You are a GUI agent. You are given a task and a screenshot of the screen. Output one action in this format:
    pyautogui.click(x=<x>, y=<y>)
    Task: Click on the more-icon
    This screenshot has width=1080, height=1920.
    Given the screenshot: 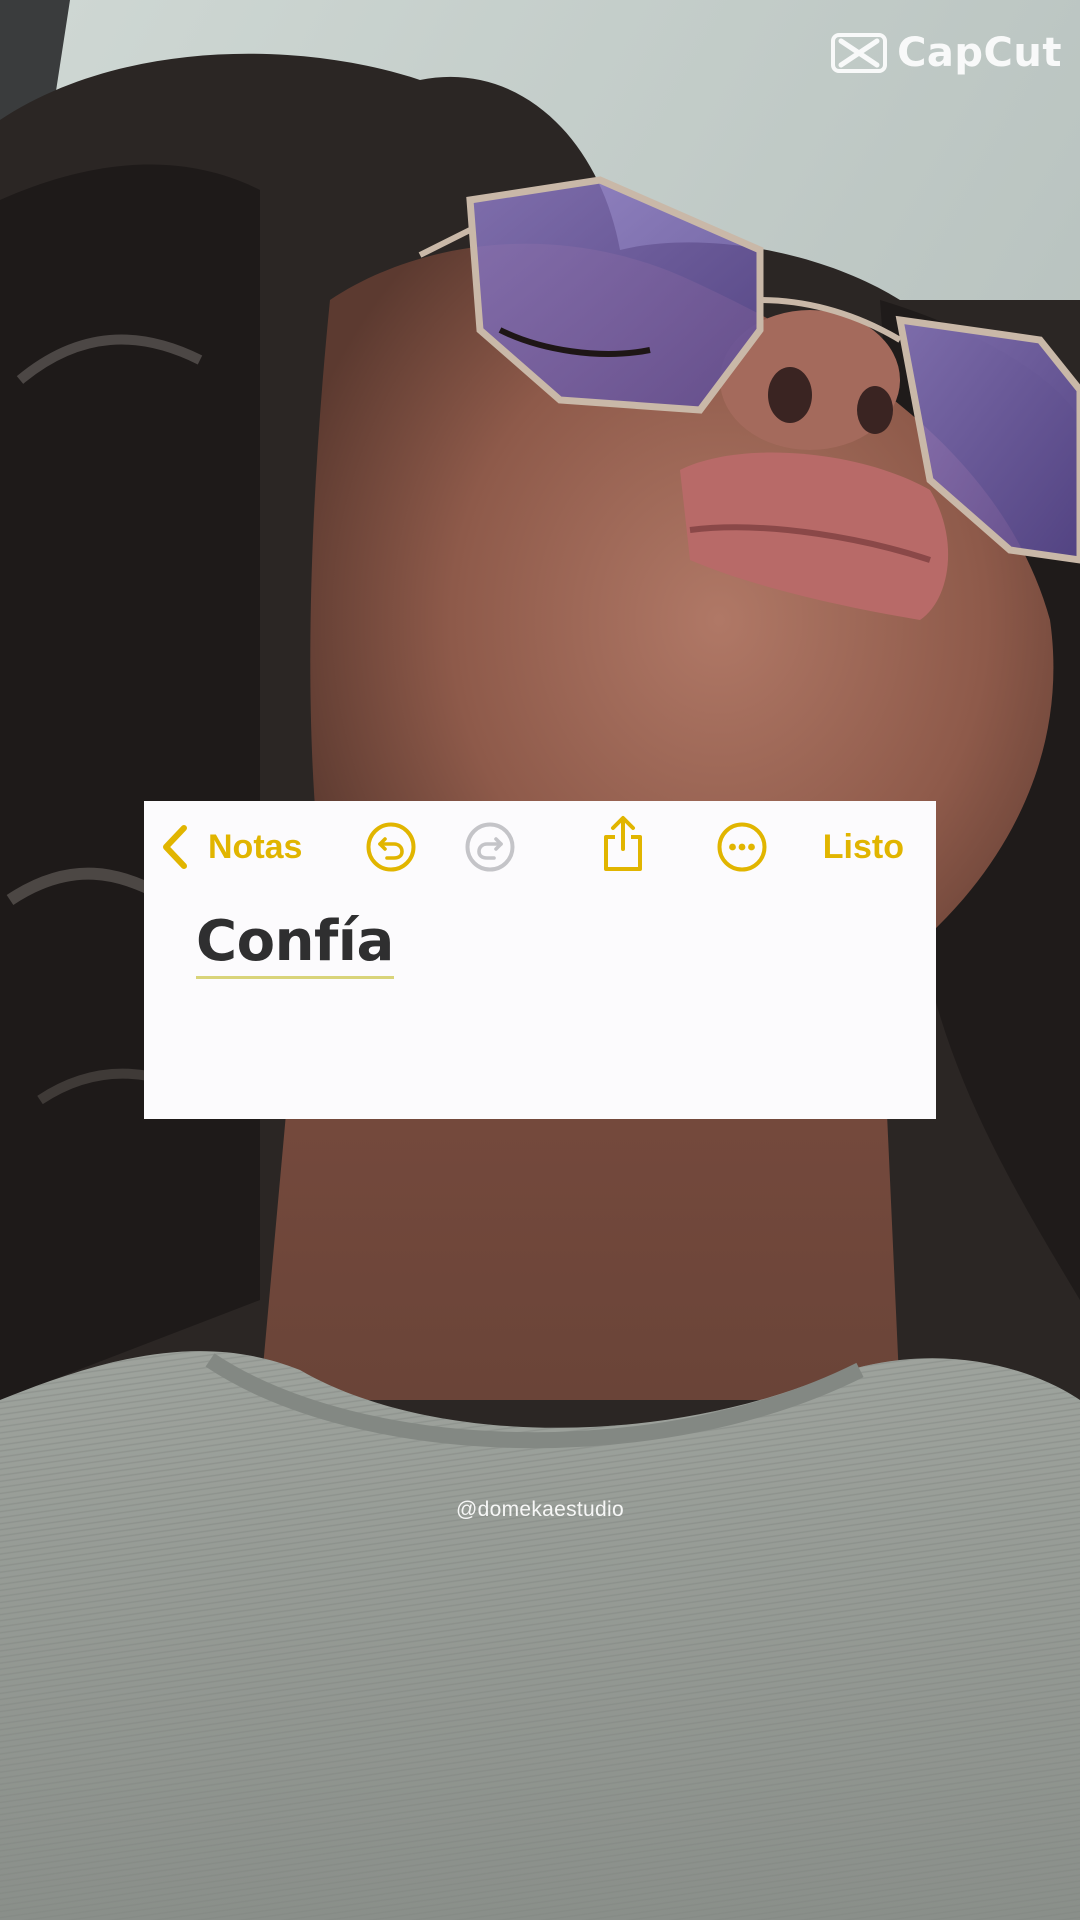 What is the action you would take?
    pyautogui.click(x=742, y=847)
    